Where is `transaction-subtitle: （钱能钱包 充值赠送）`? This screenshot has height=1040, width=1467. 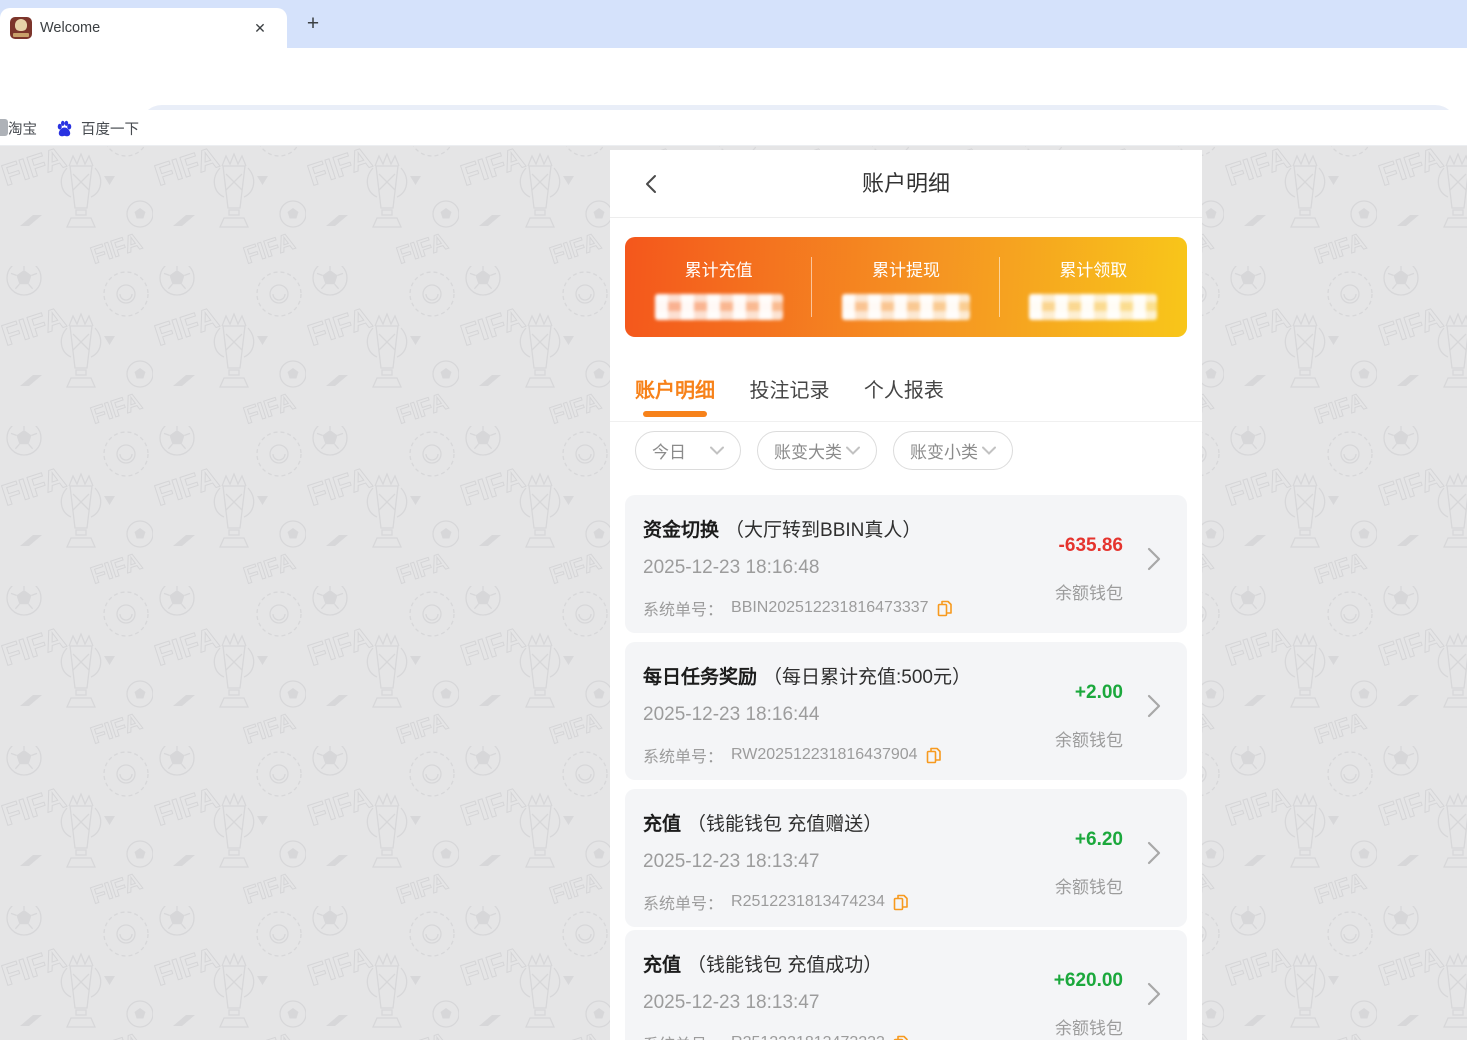
transaction-subtitle: （钱能钱包 充值赠送） is located at coordinates (785, 824).